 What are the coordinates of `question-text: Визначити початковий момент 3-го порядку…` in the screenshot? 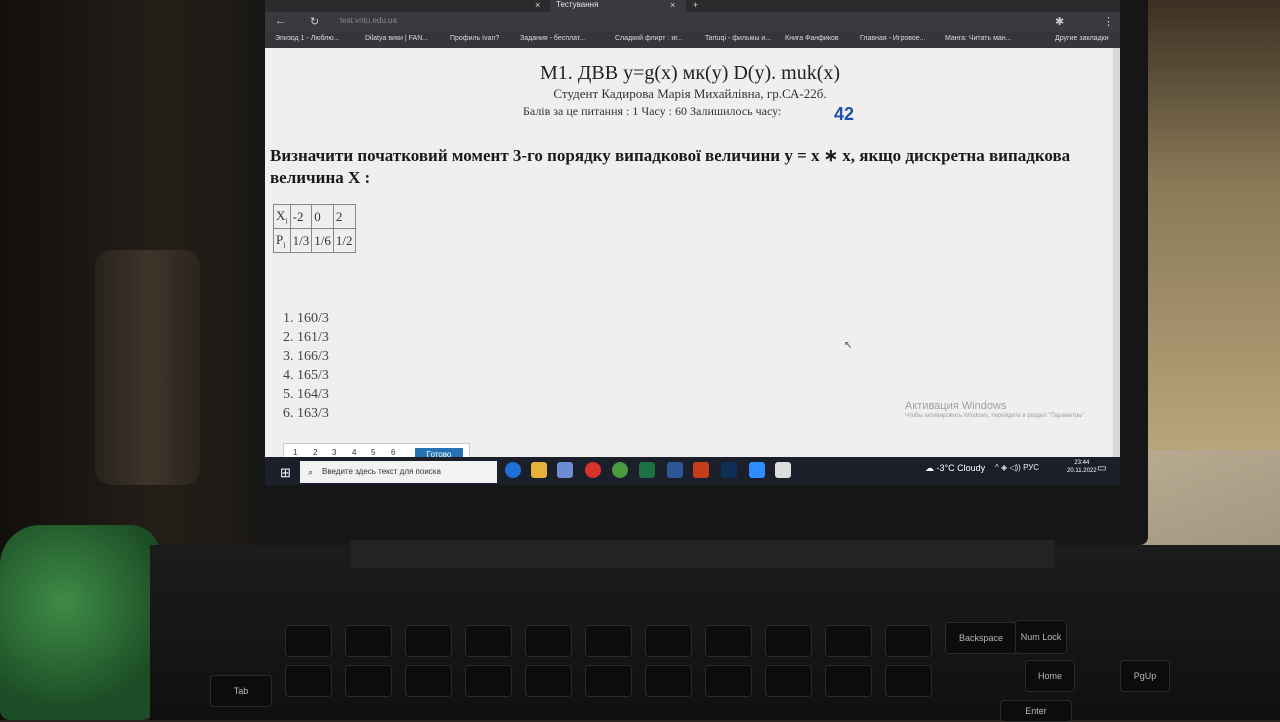 It's located at (670, 166).